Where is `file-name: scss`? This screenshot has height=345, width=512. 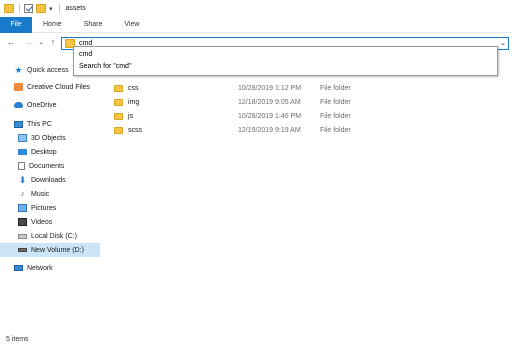
file-name: scss is located at coordinates (135, 130).